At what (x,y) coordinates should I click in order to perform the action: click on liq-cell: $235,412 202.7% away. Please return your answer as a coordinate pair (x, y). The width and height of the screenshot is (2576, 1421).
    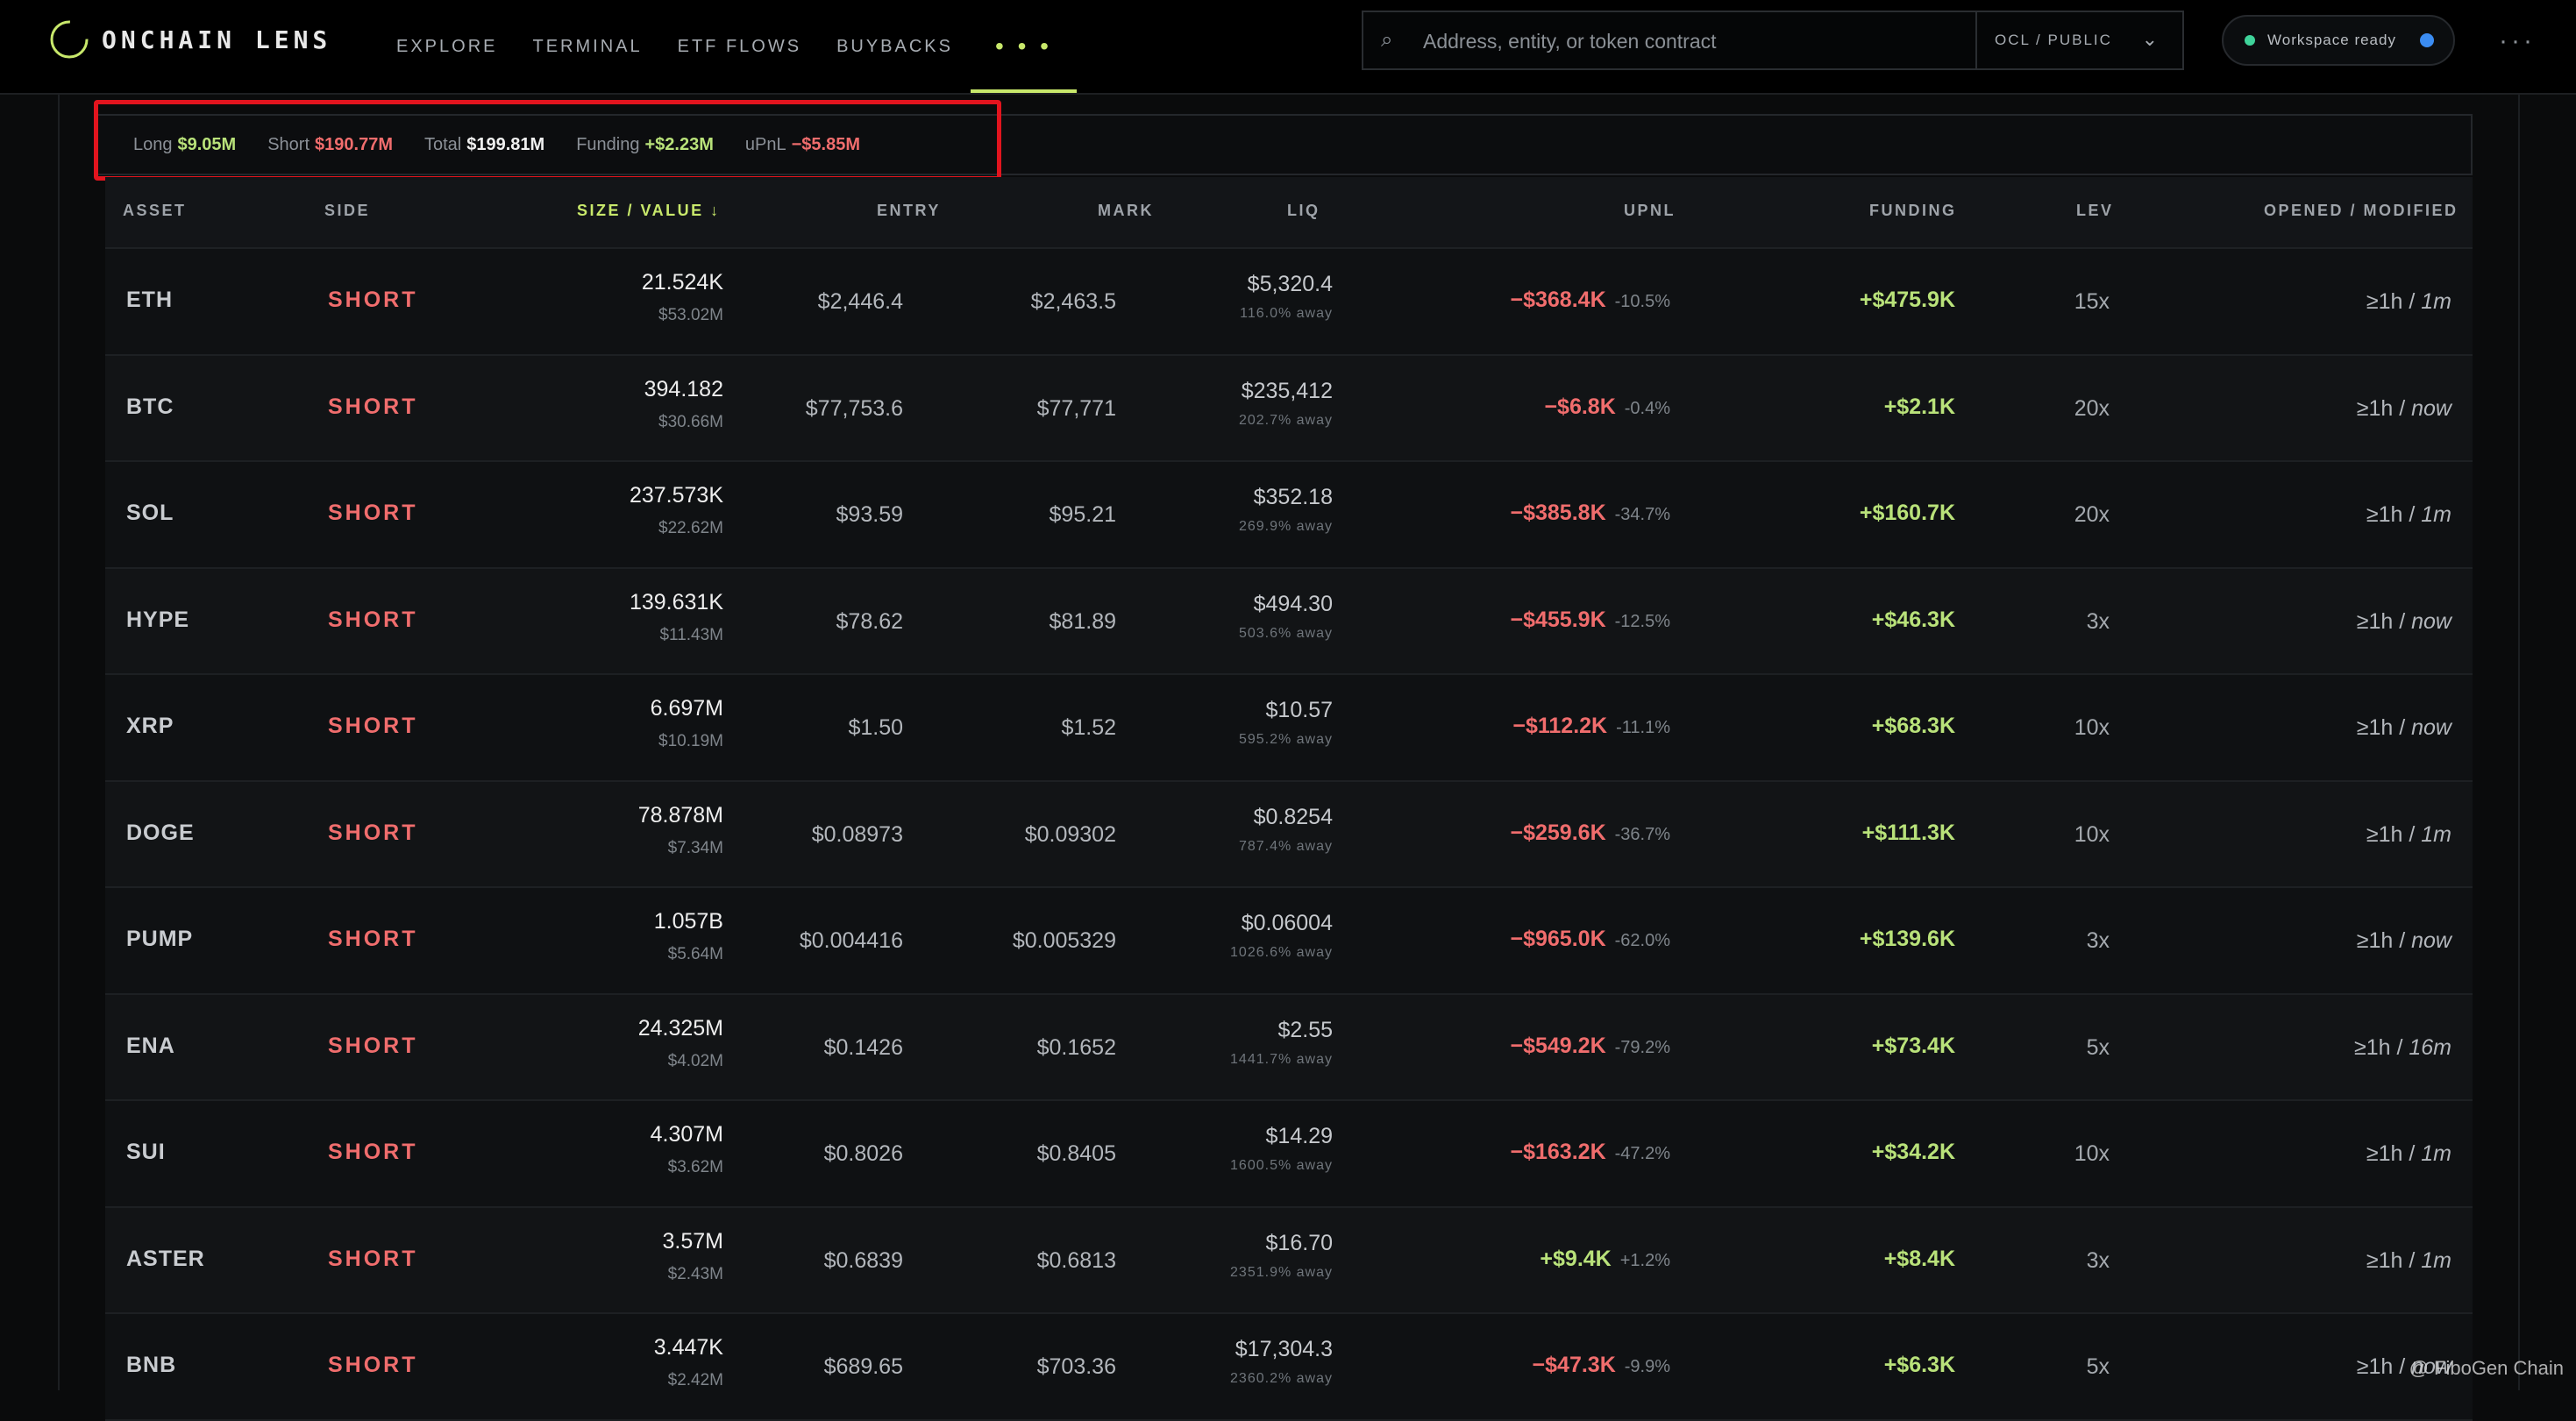
    Looking at the image, I should click on (1286, 404).